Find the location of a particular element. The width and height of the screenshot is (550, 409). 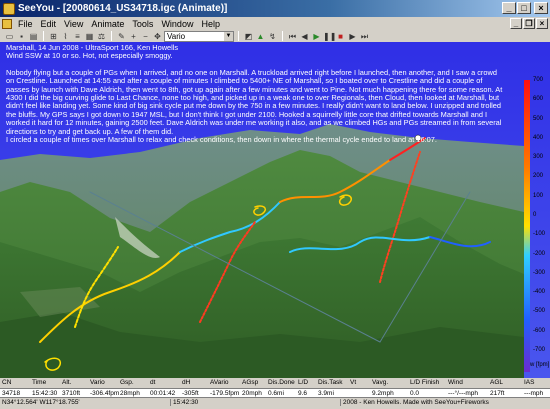

vario-scale-bar is located at coordinates (527, 226).